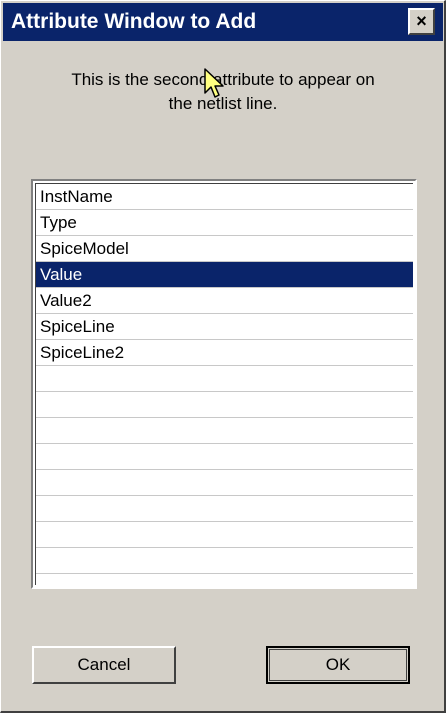 The height and width of the screenshot is (713, 446). I want to click on list-item-instname: InstName, so click(224, 197).